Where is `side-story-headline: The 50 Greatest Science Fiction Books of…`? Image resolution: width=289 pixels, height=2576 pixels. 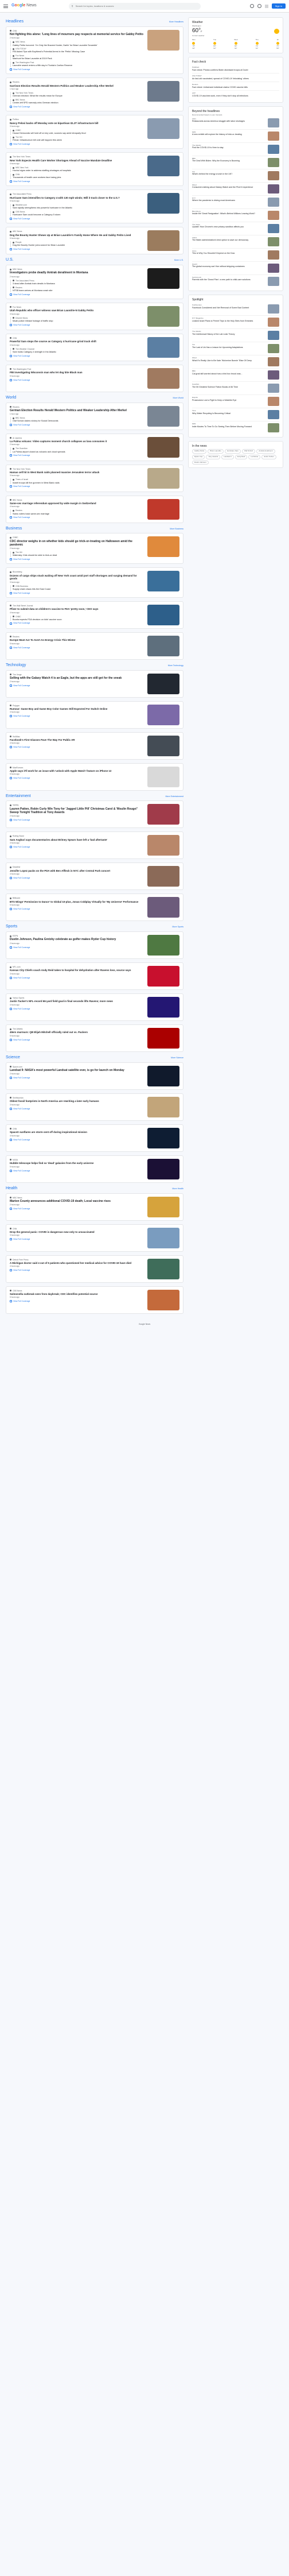 side-story-headline: The 50 Greatest Science Fiction Books of… is located at coordinates (228, 387).